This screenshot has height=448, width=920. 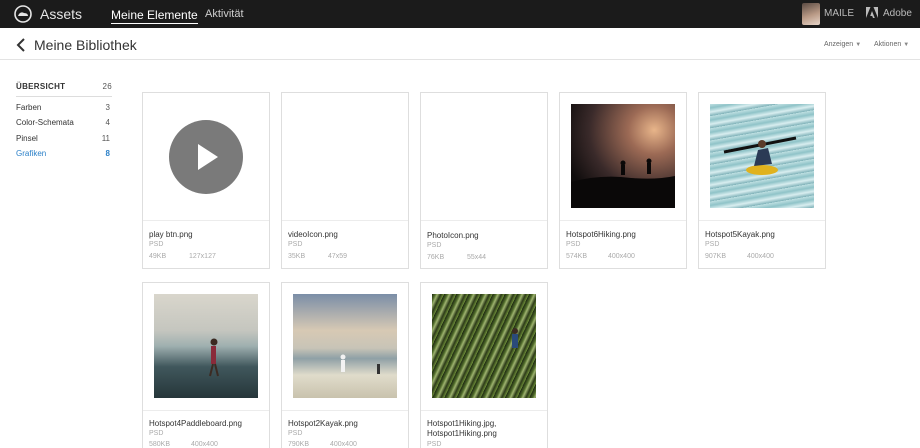 I want to click on asset-size: 574KB, so click(x=577, y=256).